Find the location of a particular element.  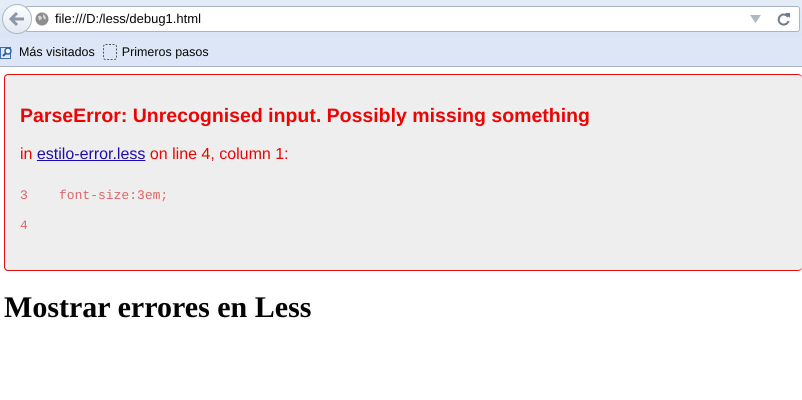

address-text: file:///D:/less/debug1.html is located at coordinates (128, 18).